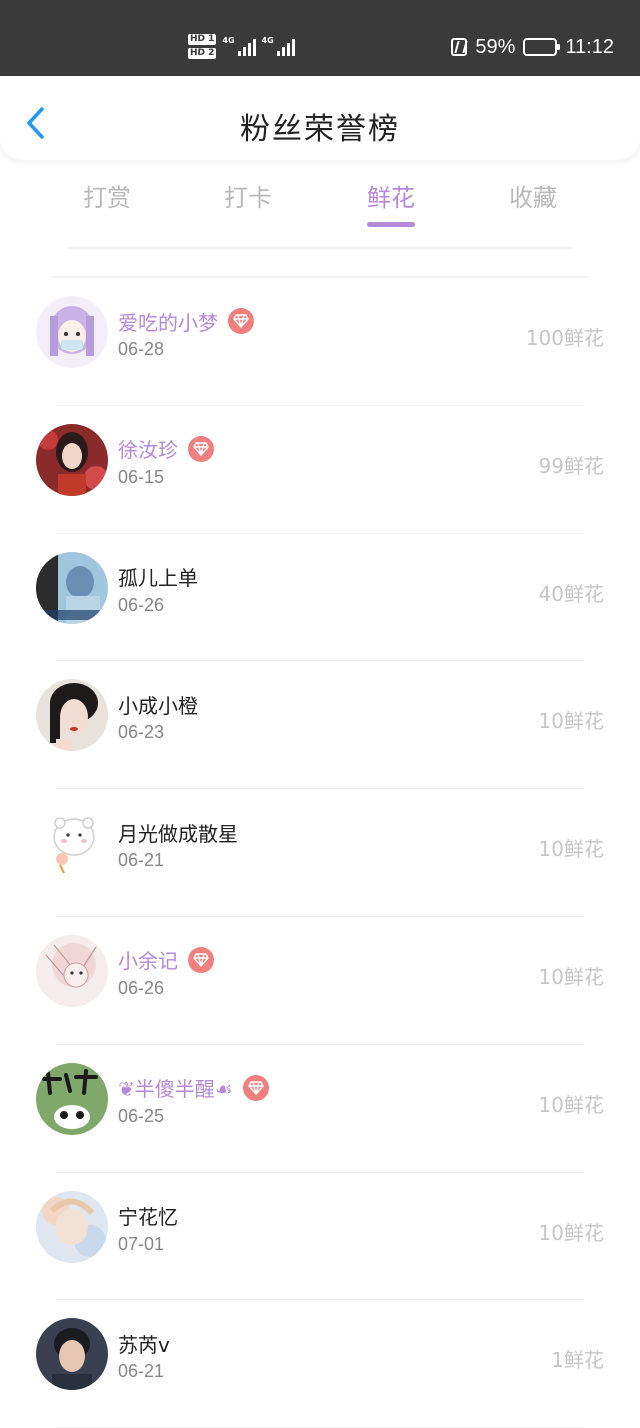  I want to click on date: 06-25, so click(141, 1115).